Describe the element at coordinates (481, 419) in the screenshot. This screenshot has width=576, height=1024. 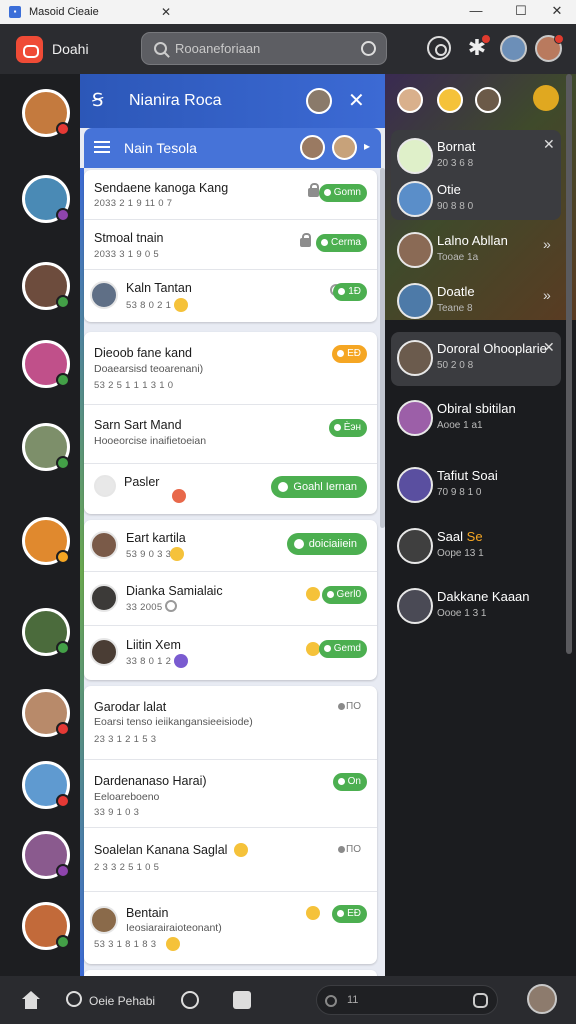
I see `right-panel-item: Obiral sbitilan Aooe 1 a1` at that location.